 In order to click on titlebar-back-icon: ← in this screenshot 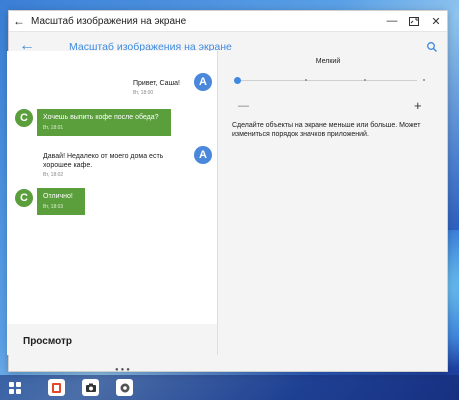, I will do `click(19, 21)`.